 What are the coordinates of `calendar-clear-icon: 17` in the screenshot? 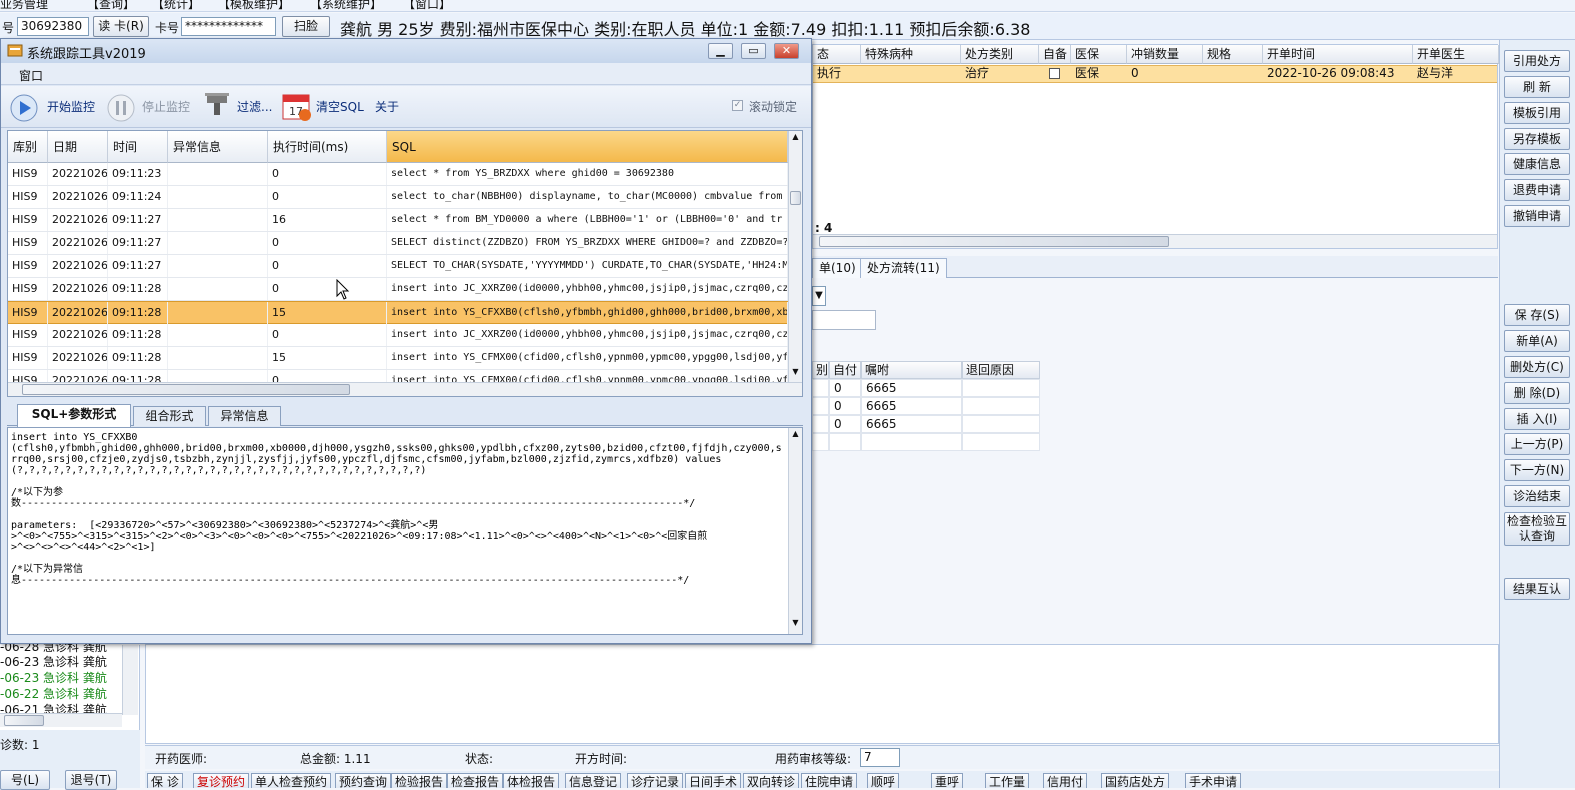 It's located at (297, 107).